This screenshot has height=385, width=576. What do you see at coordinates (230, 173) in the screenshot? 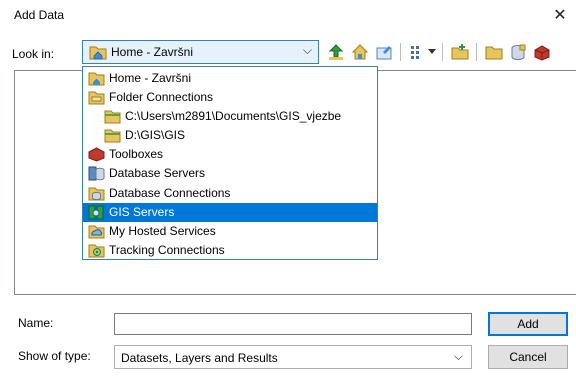
I see `dropdown-item-database-servers: Database Servers` at bounding box center [230, 173].